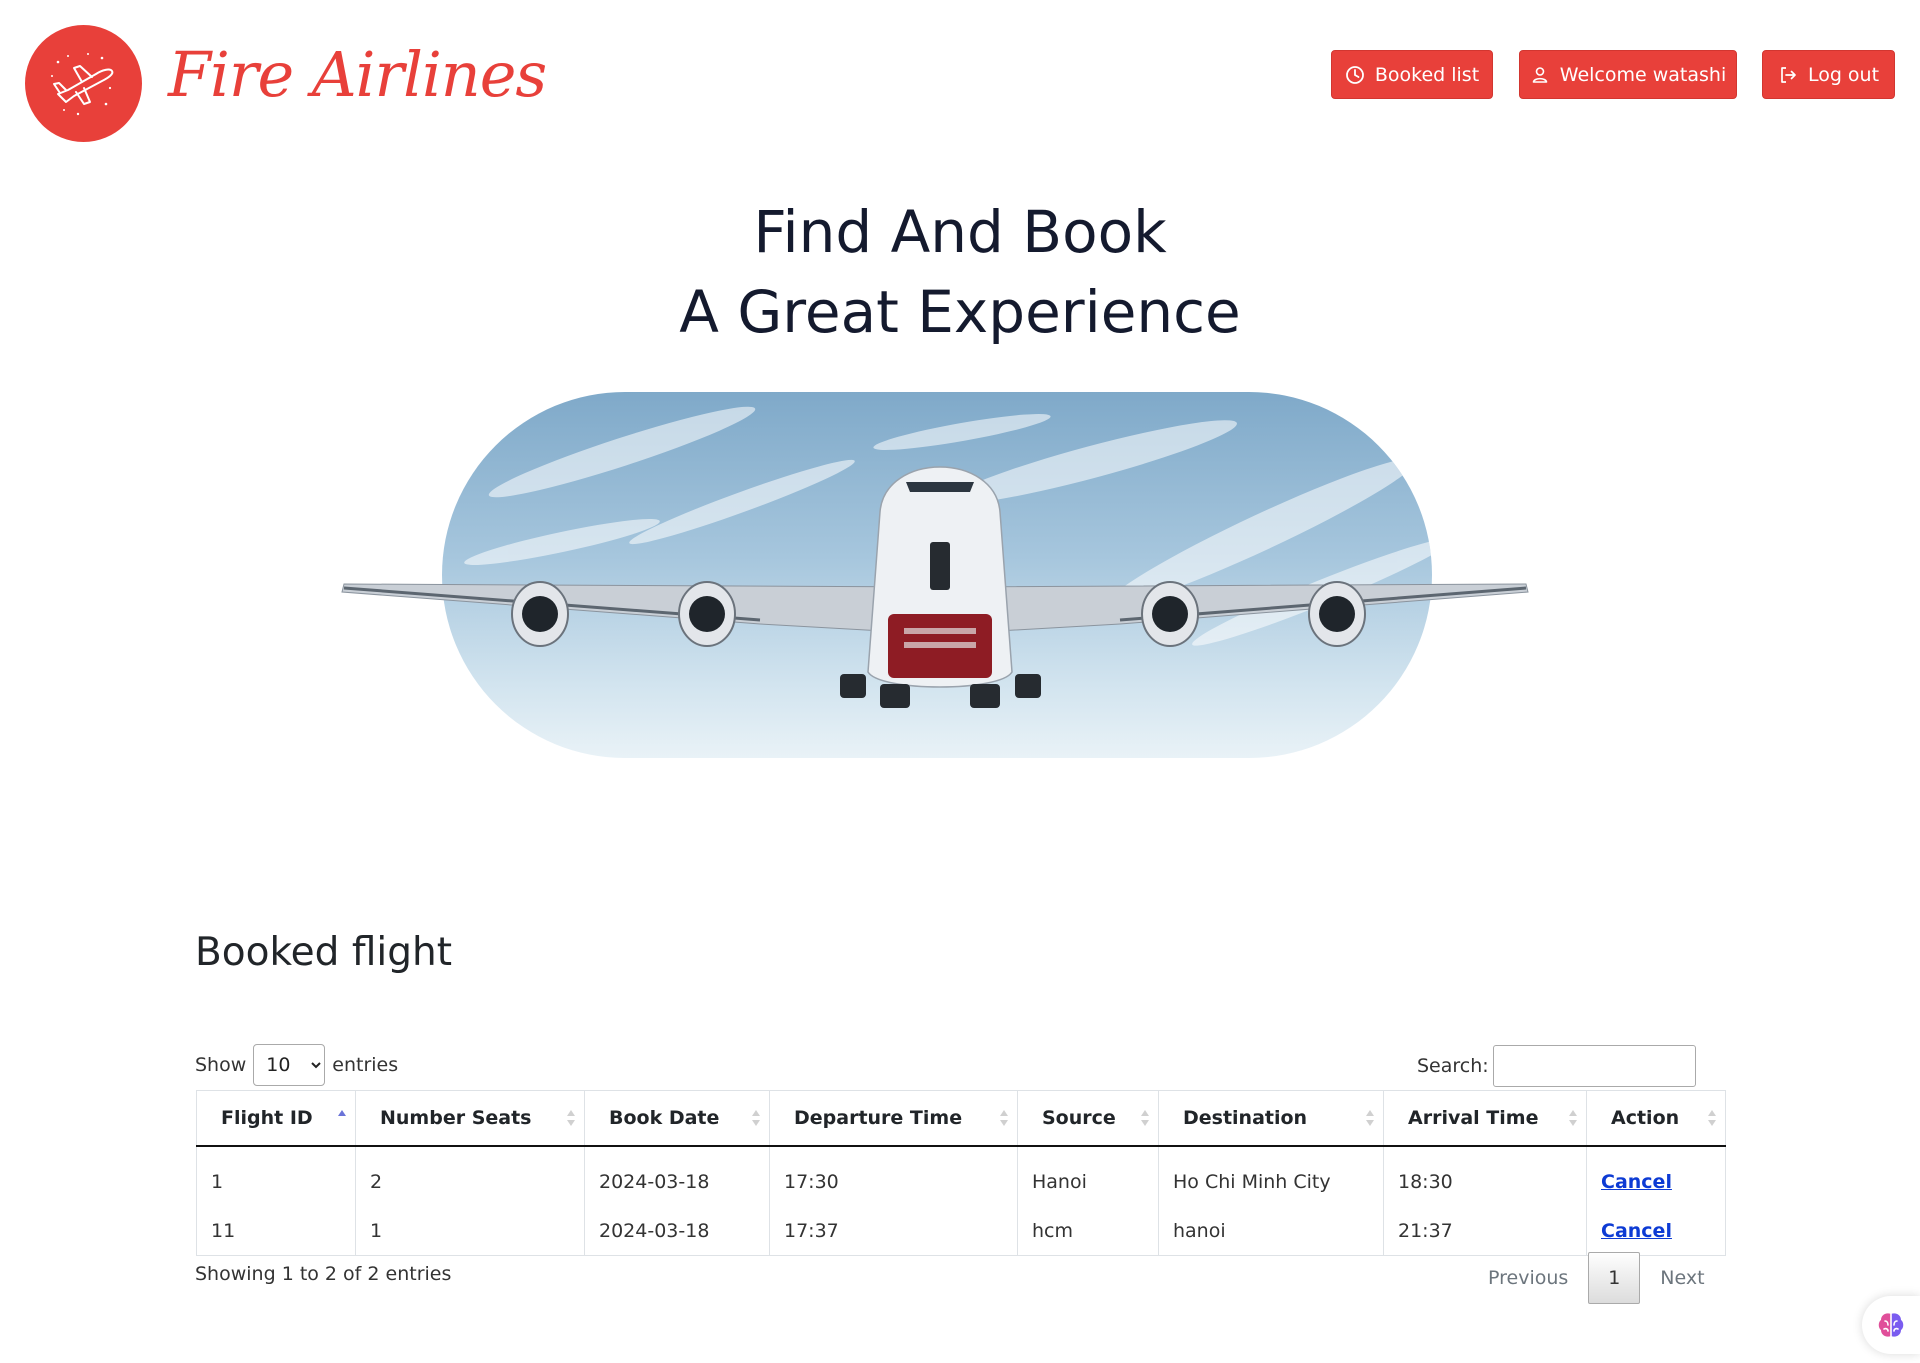  What do you see at coordinates (960, 232) in the screenshot?
I see `hero-title-line-1: Find And Book` at bounding box center [960, 232].